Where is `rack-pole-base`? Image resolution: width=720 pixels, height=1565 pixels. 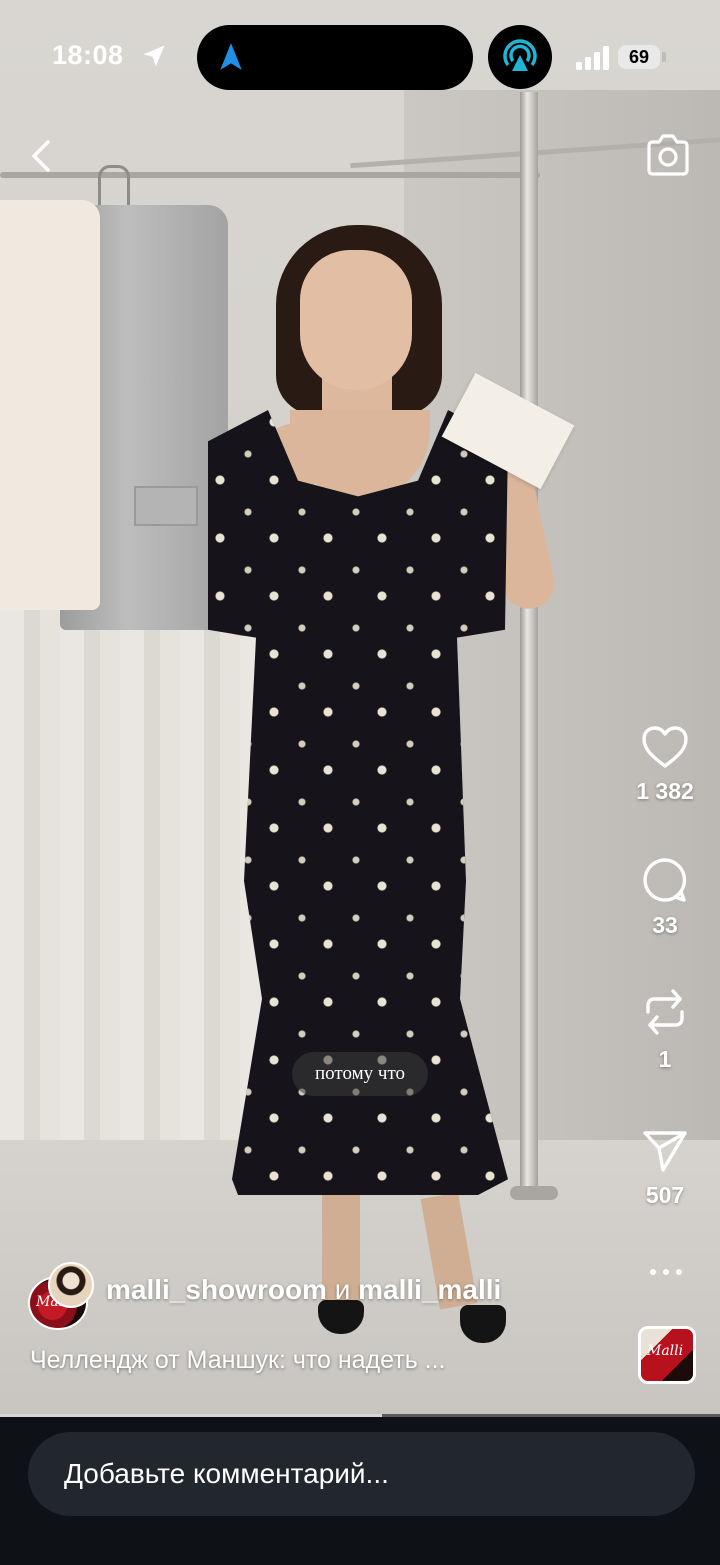 rack-pole-base is located at coordinates (534, 1193).